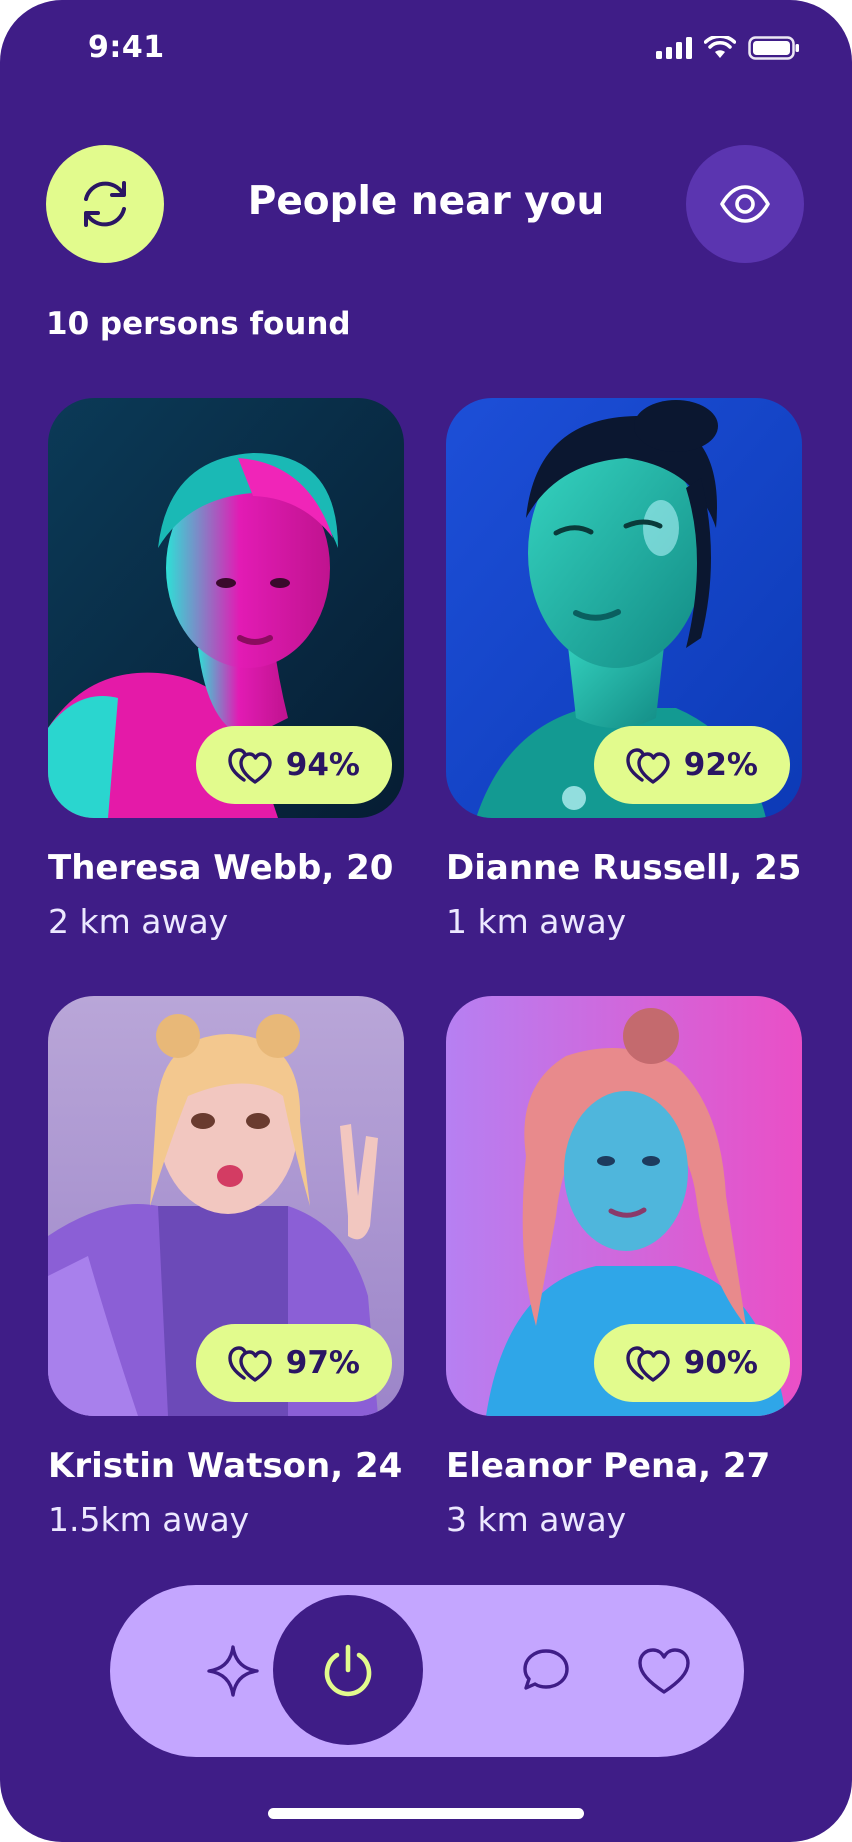  What do you see at coordinates (322, 765) in the screenshot?
I see `match-percent: 94%` at bounding box center [322, 765].